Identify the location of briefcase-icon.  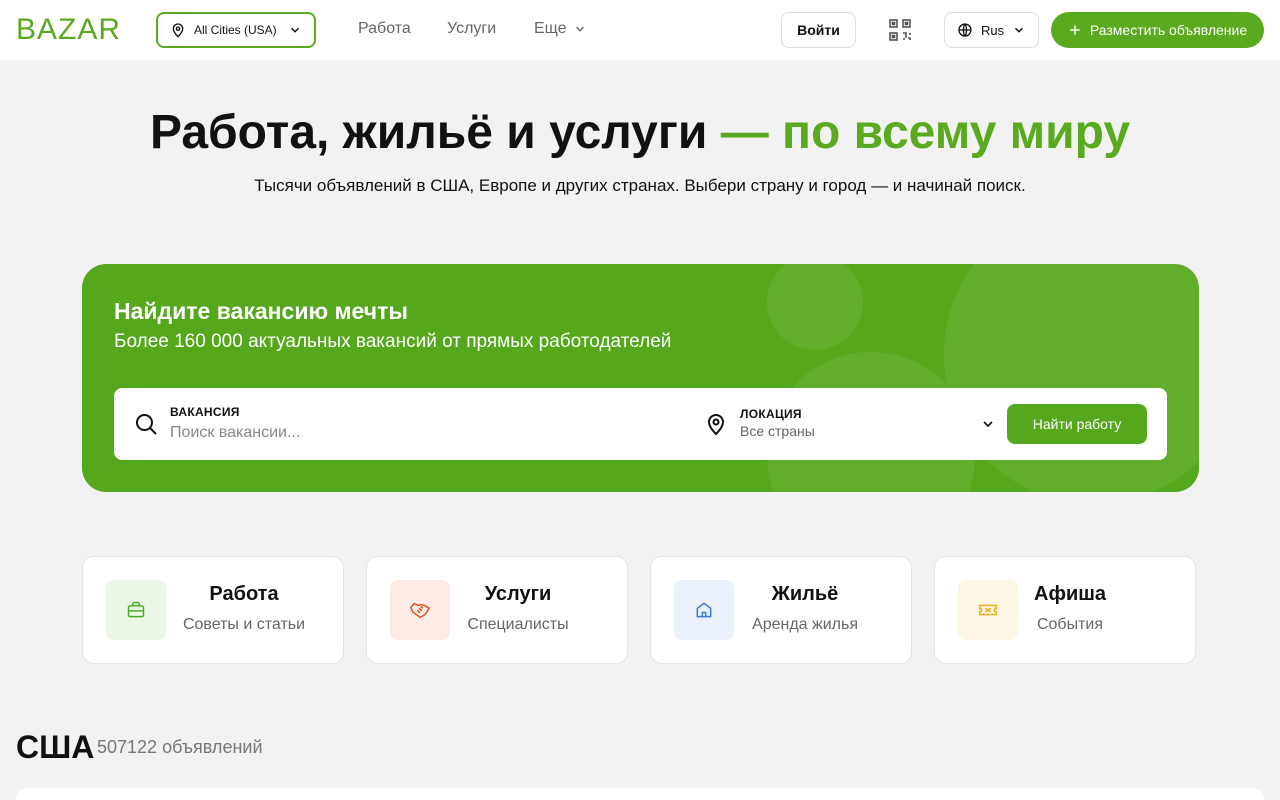
(136, 609).